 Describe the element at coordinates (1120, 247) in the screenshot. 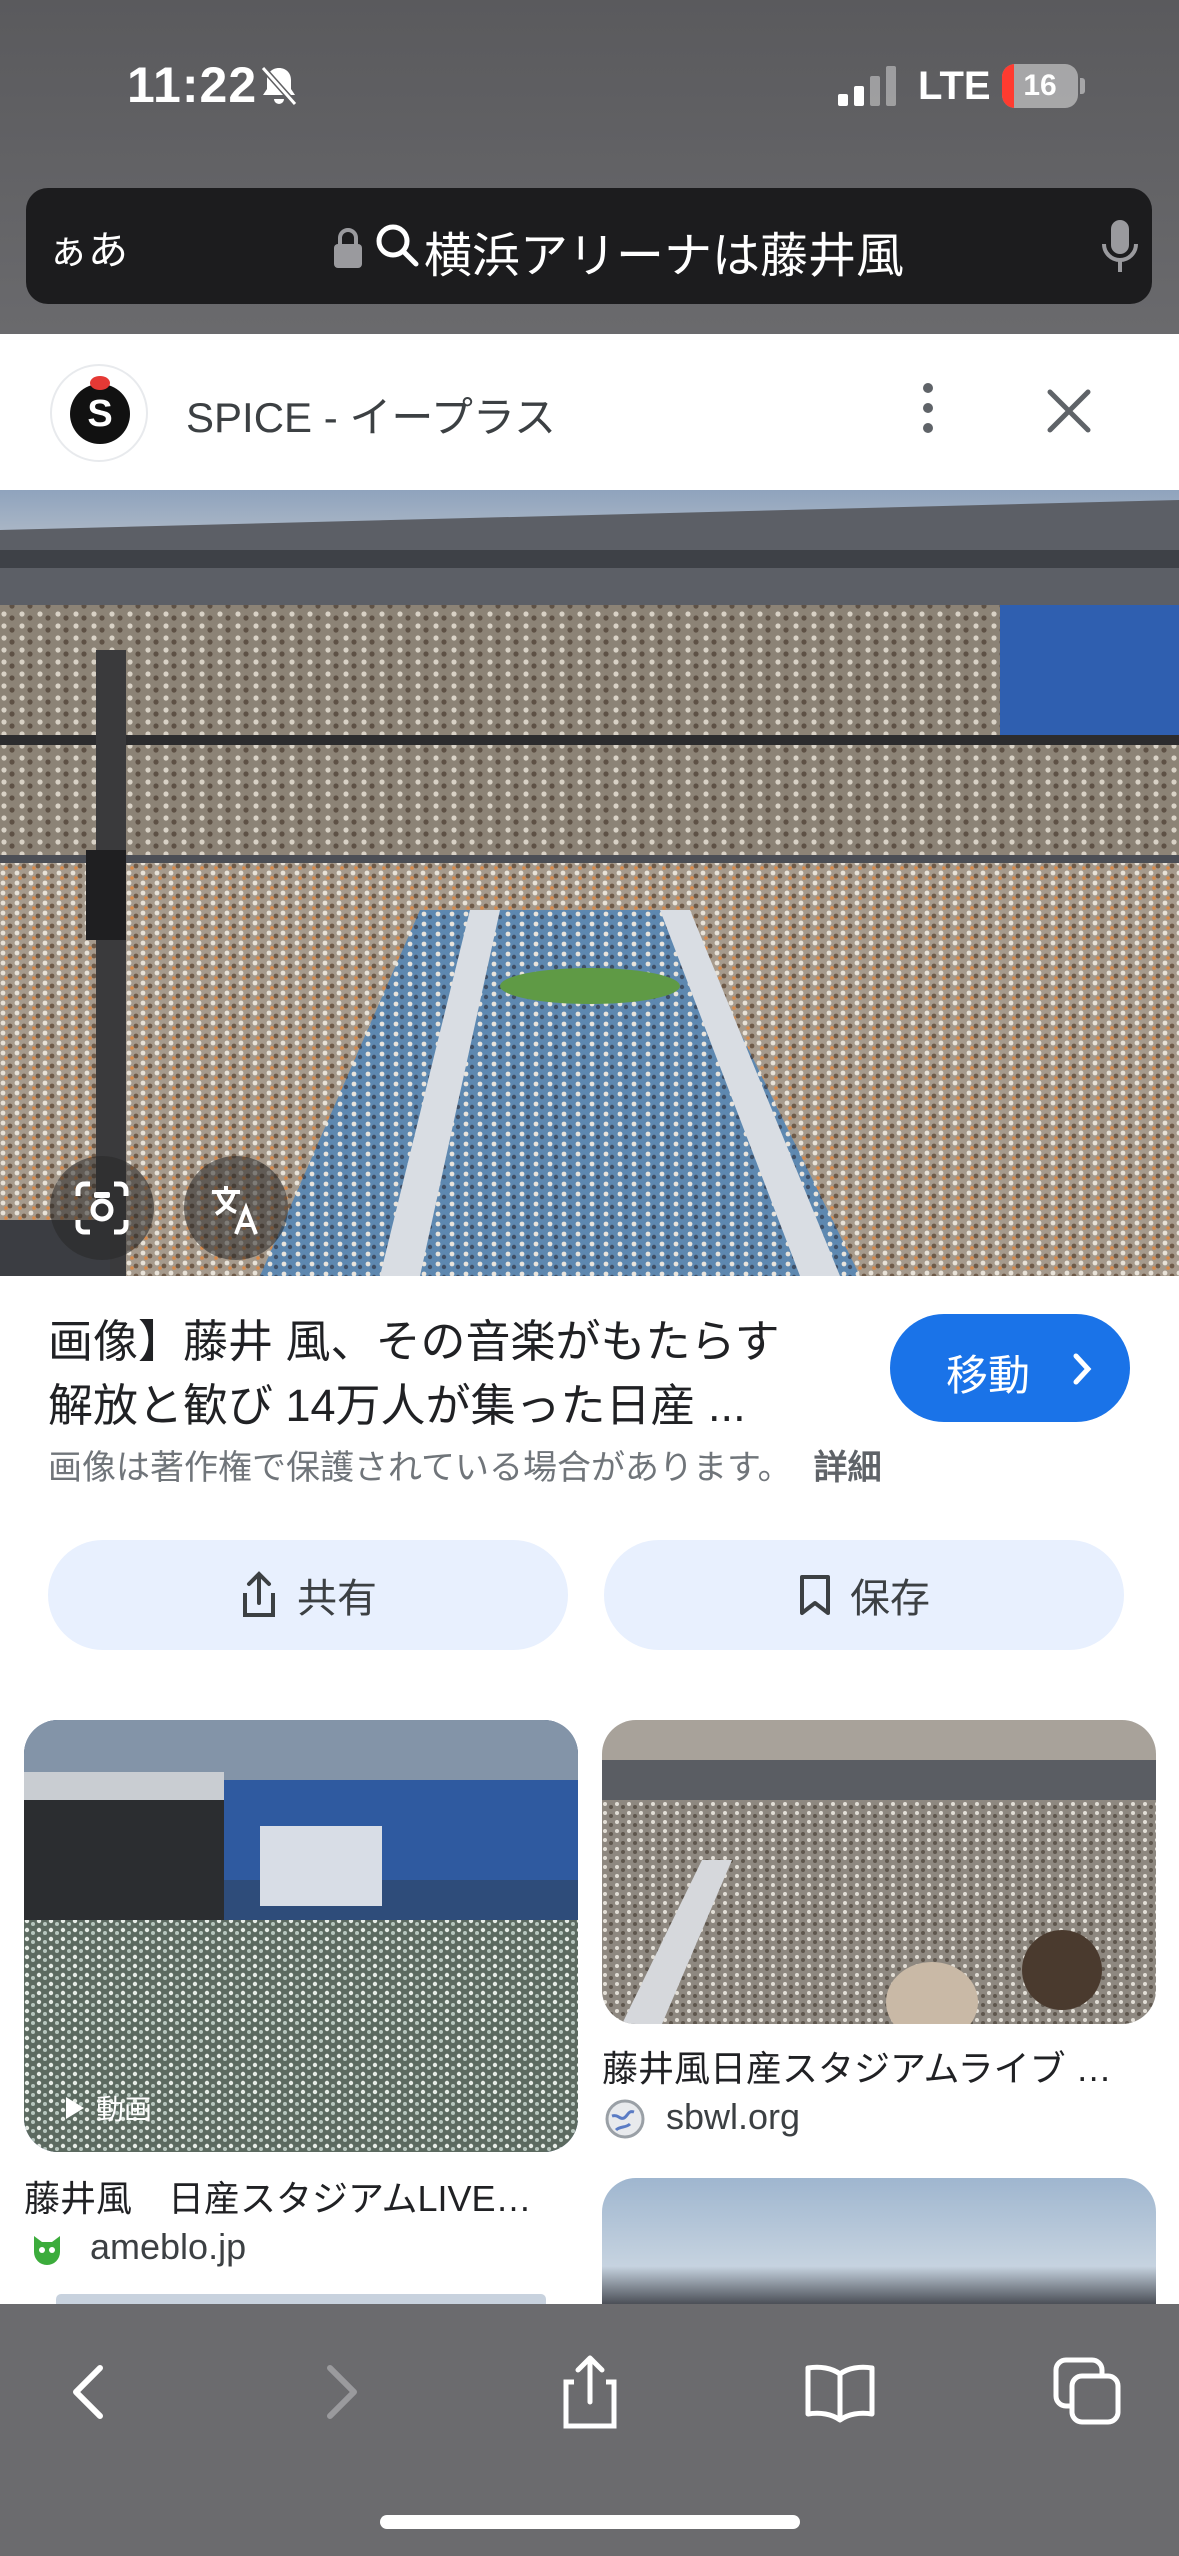

I see `microphone-icon` at that location.